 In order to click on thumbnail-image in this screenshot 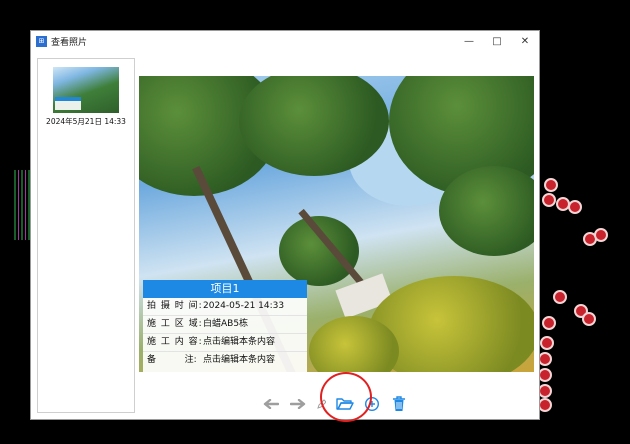, I will do `click(86, 90)`.